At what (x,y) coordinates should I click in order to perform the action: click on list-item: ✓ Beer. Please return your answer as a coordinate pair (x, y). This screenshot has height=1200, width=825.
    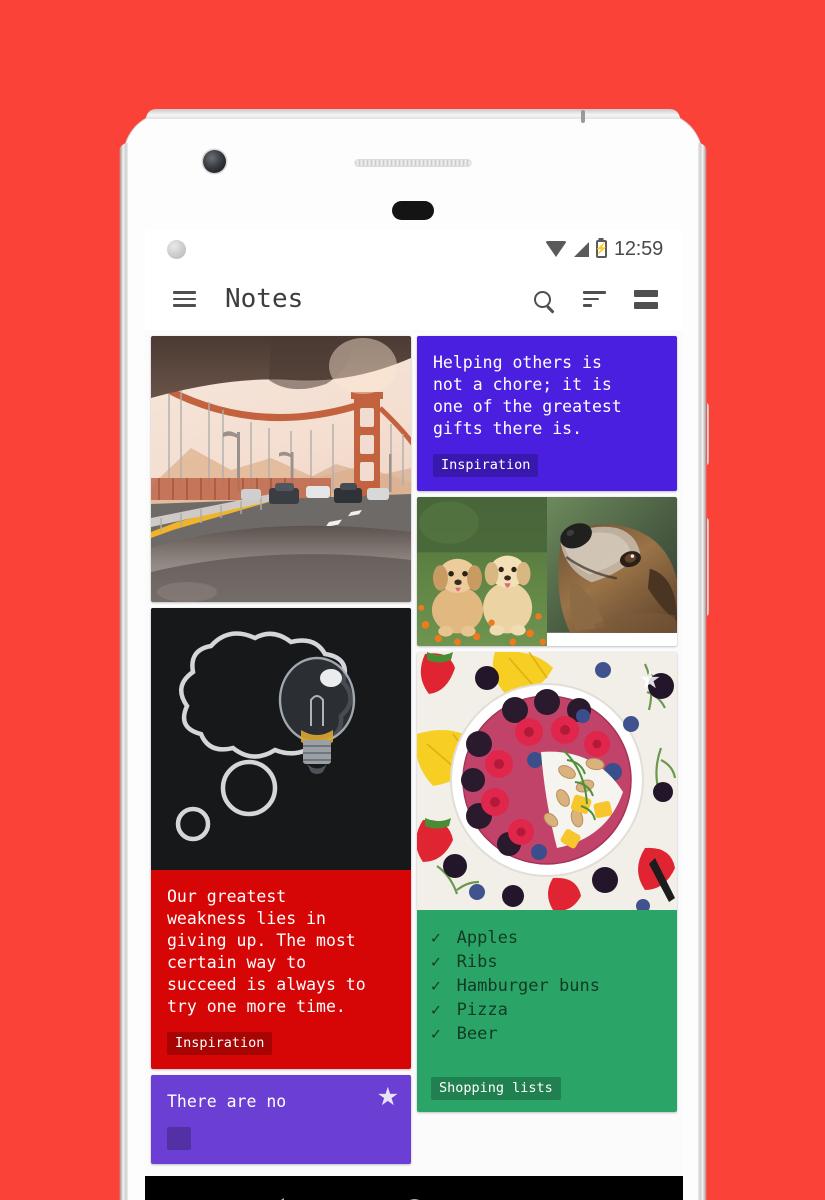
    Looking at the image, I should click on (547, 1034).